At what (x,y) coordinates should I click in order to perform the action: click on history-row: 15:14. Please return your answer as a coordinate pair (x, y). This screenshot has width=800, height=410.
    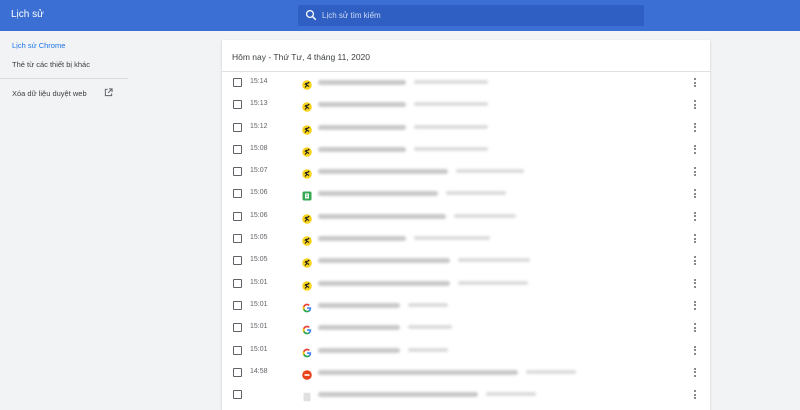
    Looking at the image, I should click on (466, 83).